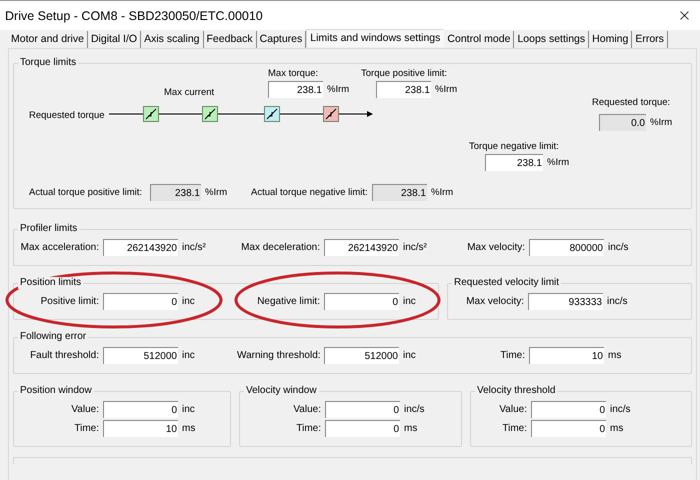  I want to click on field-label: Requested torque:, so click(631, 102).